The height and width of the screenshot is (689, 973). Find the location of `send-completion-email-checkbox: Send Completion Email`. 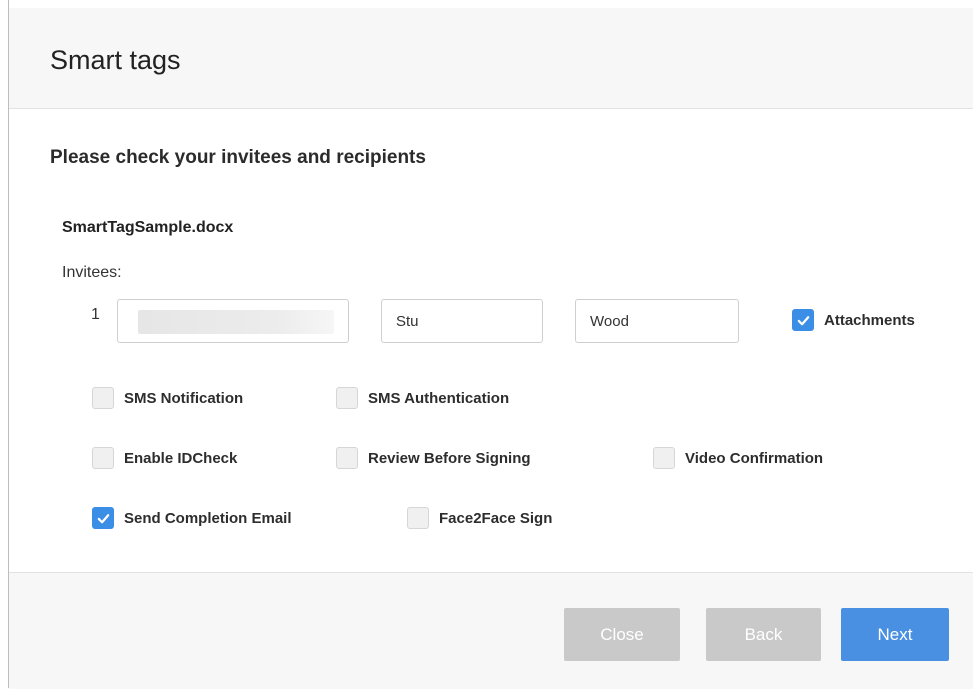

send-completion-email-checkbox: Send Completion Email is located at coordinates (192, 518).